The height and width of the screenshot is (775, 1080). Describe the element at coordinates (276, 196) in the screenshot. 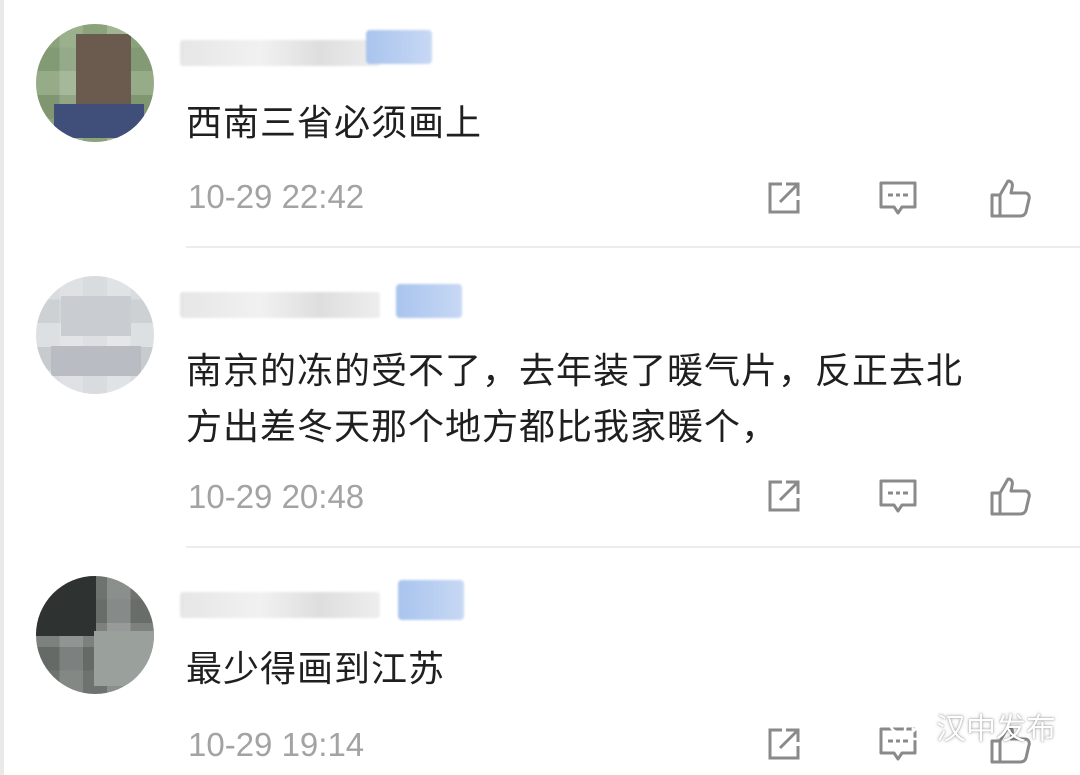

I see `comment-time: 10-29 22:42` at that location.